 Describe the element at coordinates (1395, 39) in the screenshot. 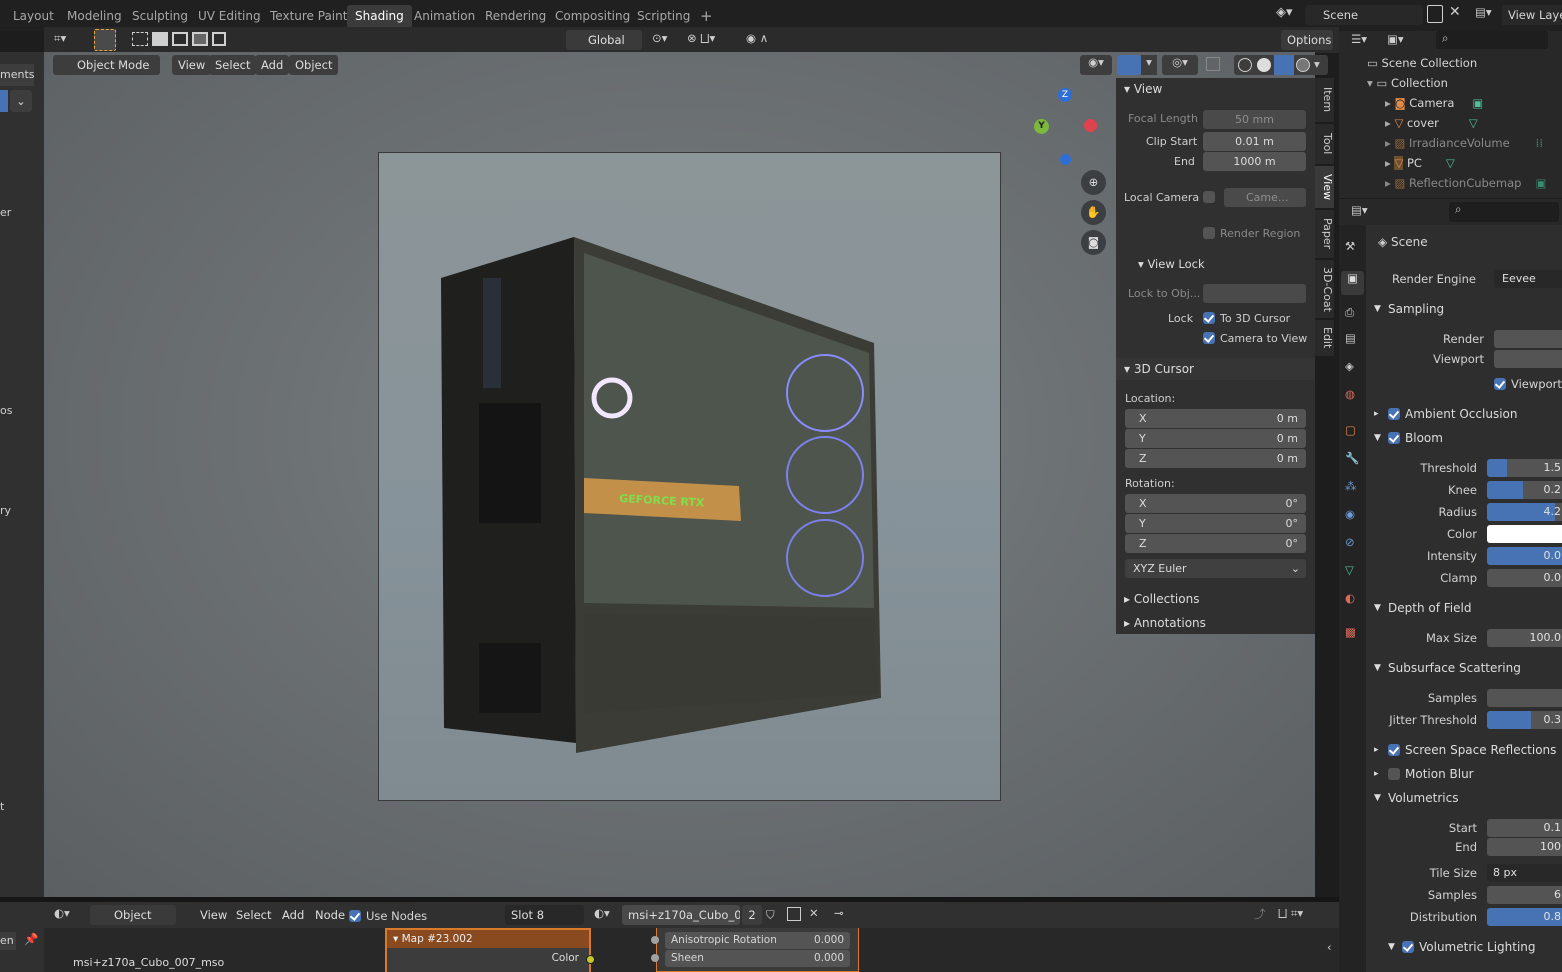

I see `display-mode-icon: ▣▾` at that location.